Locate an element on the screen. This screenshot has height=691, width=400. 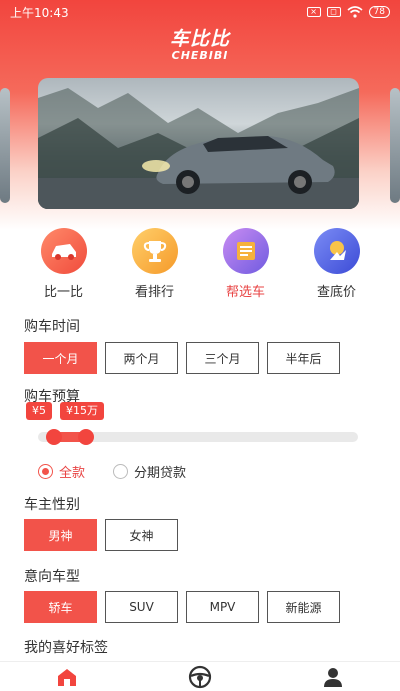
payment-full: 全款 is located at coordinates (61, 471).